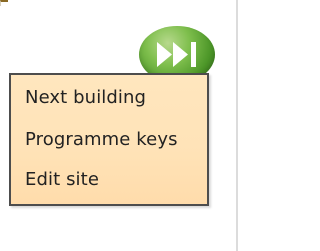 The image size is (320, 251). What do you see at coordinates (237, 125) in the screenshot?
I see `window-divider` at bounding box center [237, 125].